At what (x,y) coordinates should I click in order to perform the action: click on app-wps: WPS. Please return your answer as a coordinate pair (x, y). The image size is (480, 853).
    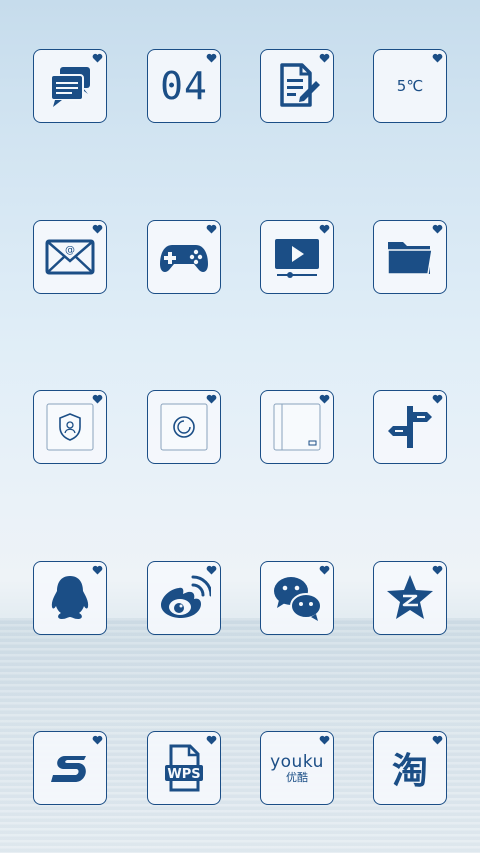
    Looking at the image, I should click on (184, 768).